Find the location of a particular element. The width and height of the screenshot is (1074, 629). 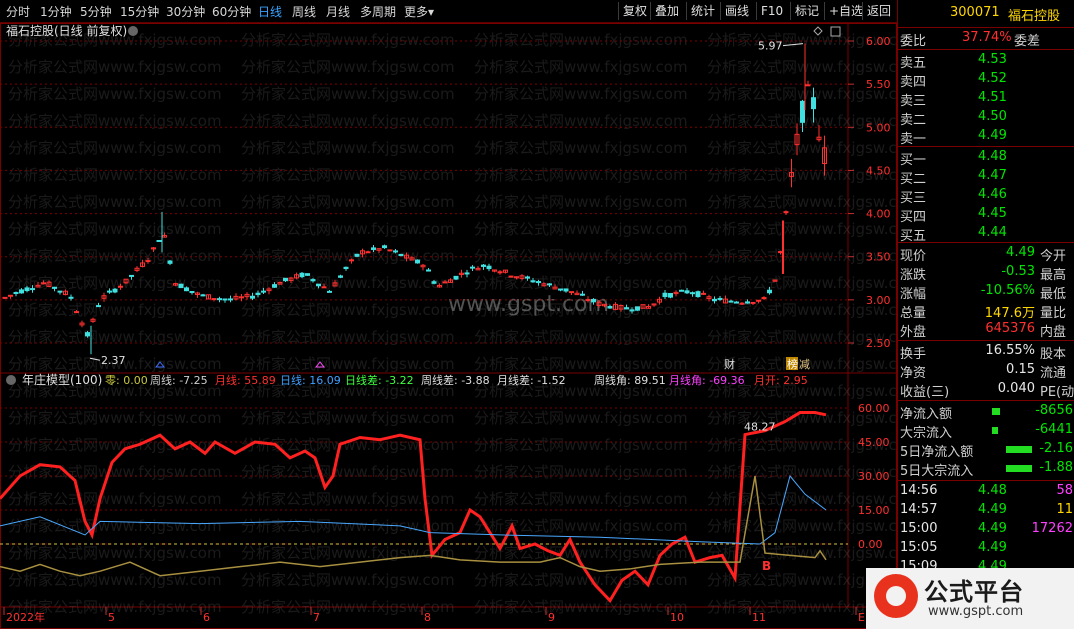

date-axis-label: 11 is located at coordinates (759, 617).